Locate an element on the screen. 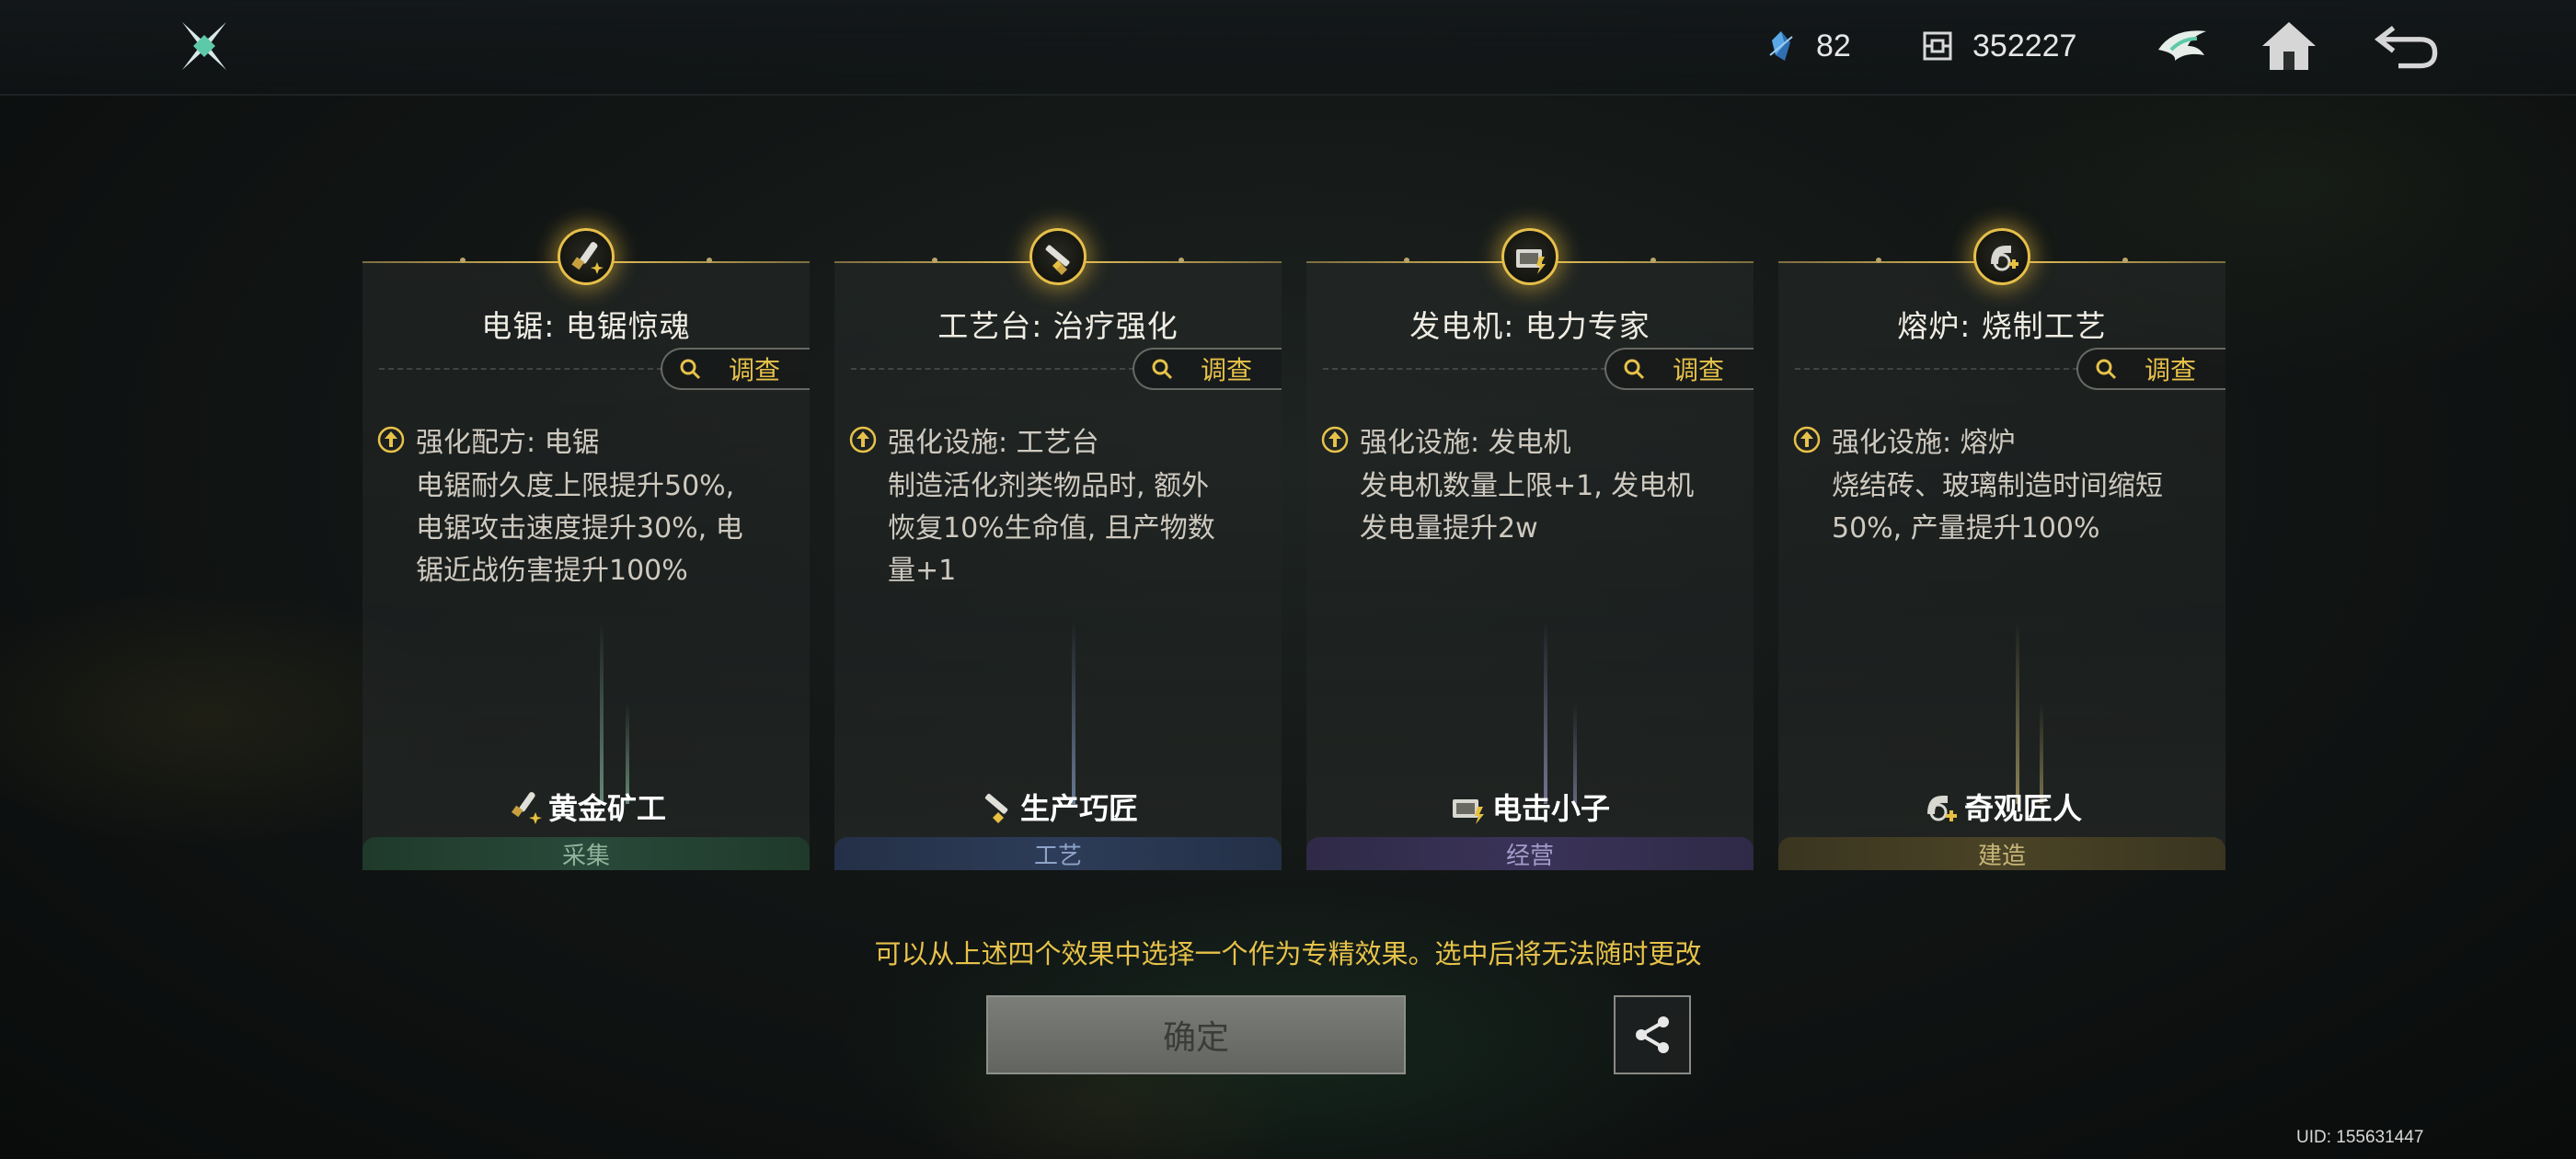  effect-line: 电锯耐久度上限提升50%, is located at coordinates (575, 486).